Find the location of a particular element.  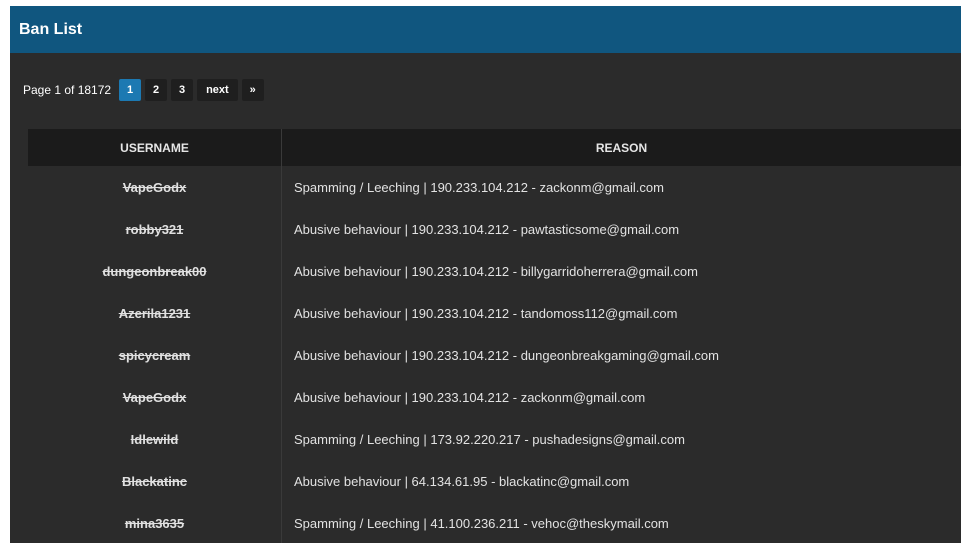

username-column-header: USERNAME is located at coordinates (155, 147).